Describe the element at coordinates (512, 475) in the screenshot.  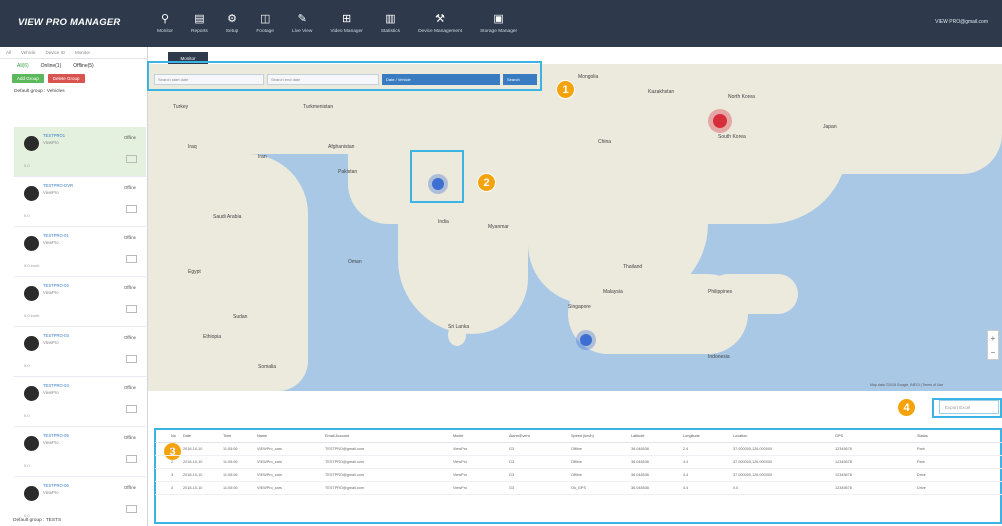
I see `table-cell: G3` at that location.